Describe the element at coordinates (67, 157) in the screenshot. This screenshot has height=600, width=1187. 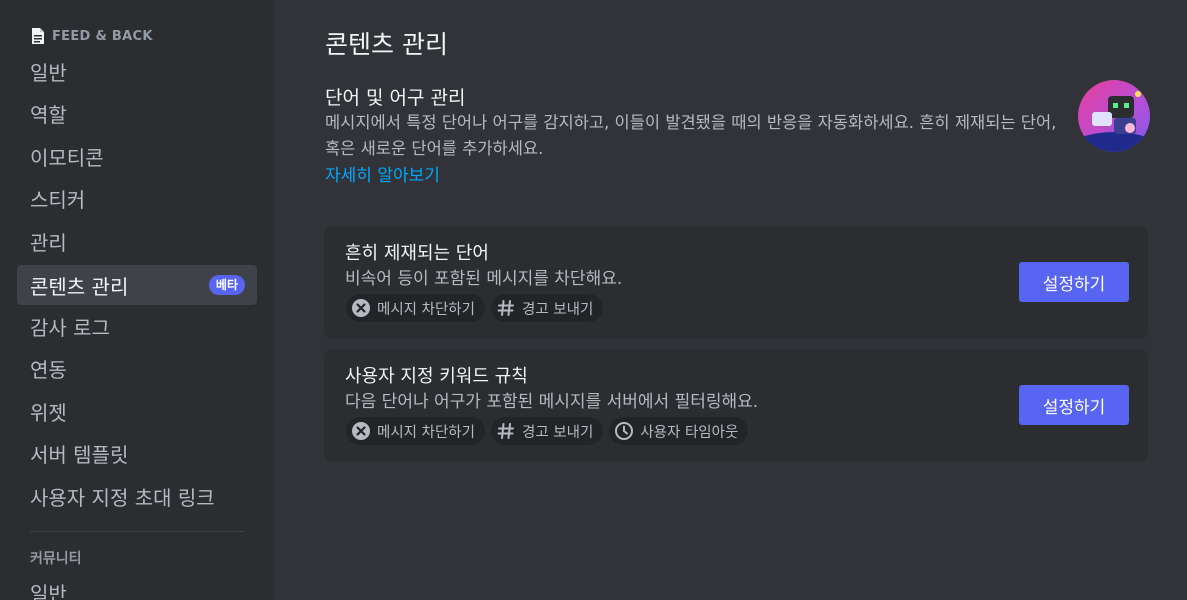
I see `sidebar-item-label: 이모티콘` at that location.